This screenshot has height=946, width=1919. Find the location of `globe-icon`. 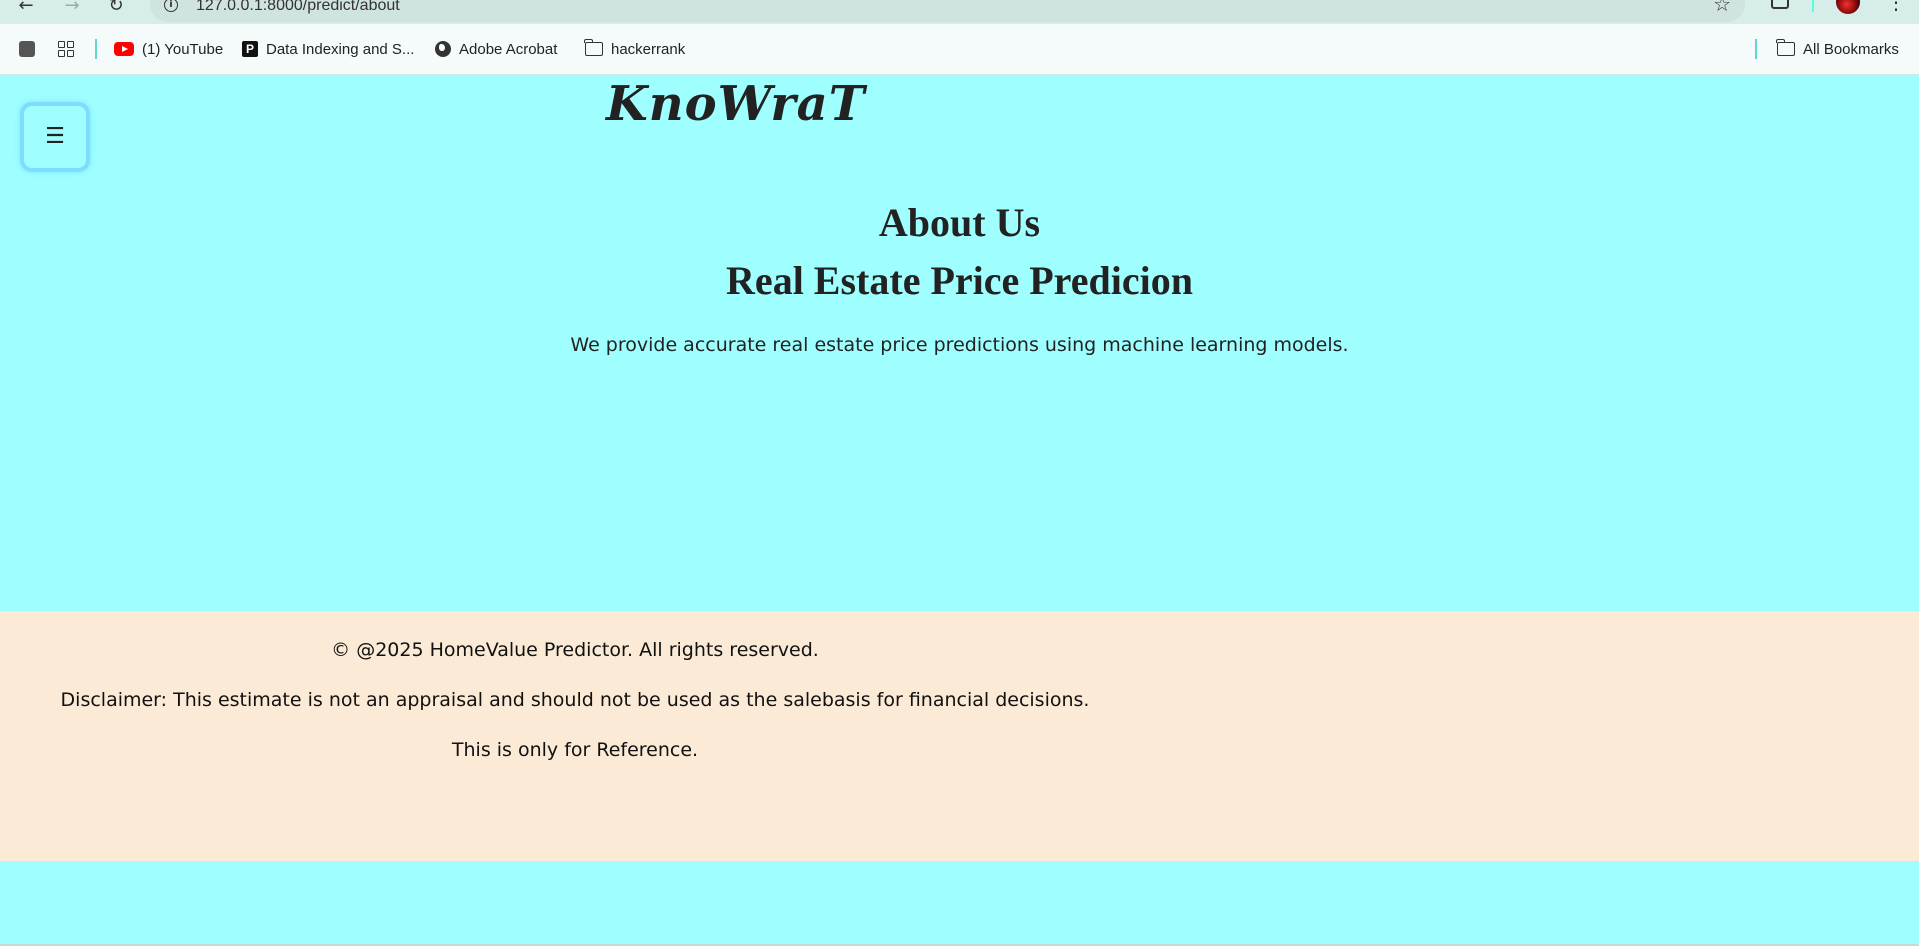

globe-icon is located at coordinates (443, 49).